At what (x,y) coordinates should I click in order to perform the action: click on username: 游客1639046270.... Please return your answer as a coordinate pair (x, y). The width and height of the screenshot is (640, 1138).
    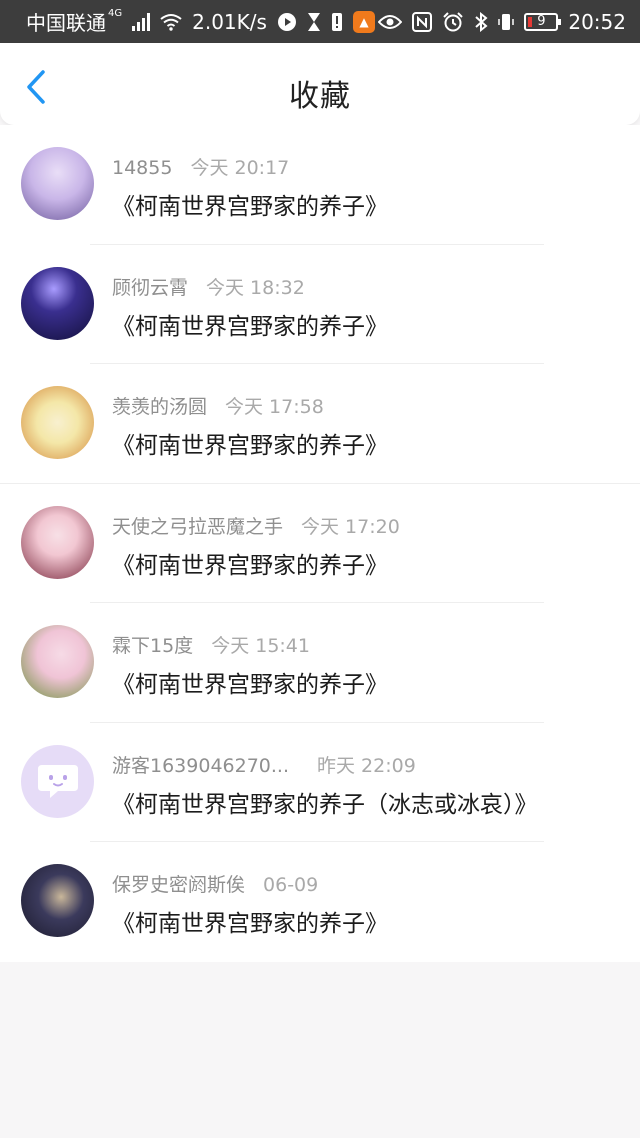
    Looking at the image, I should click on (201, 765).